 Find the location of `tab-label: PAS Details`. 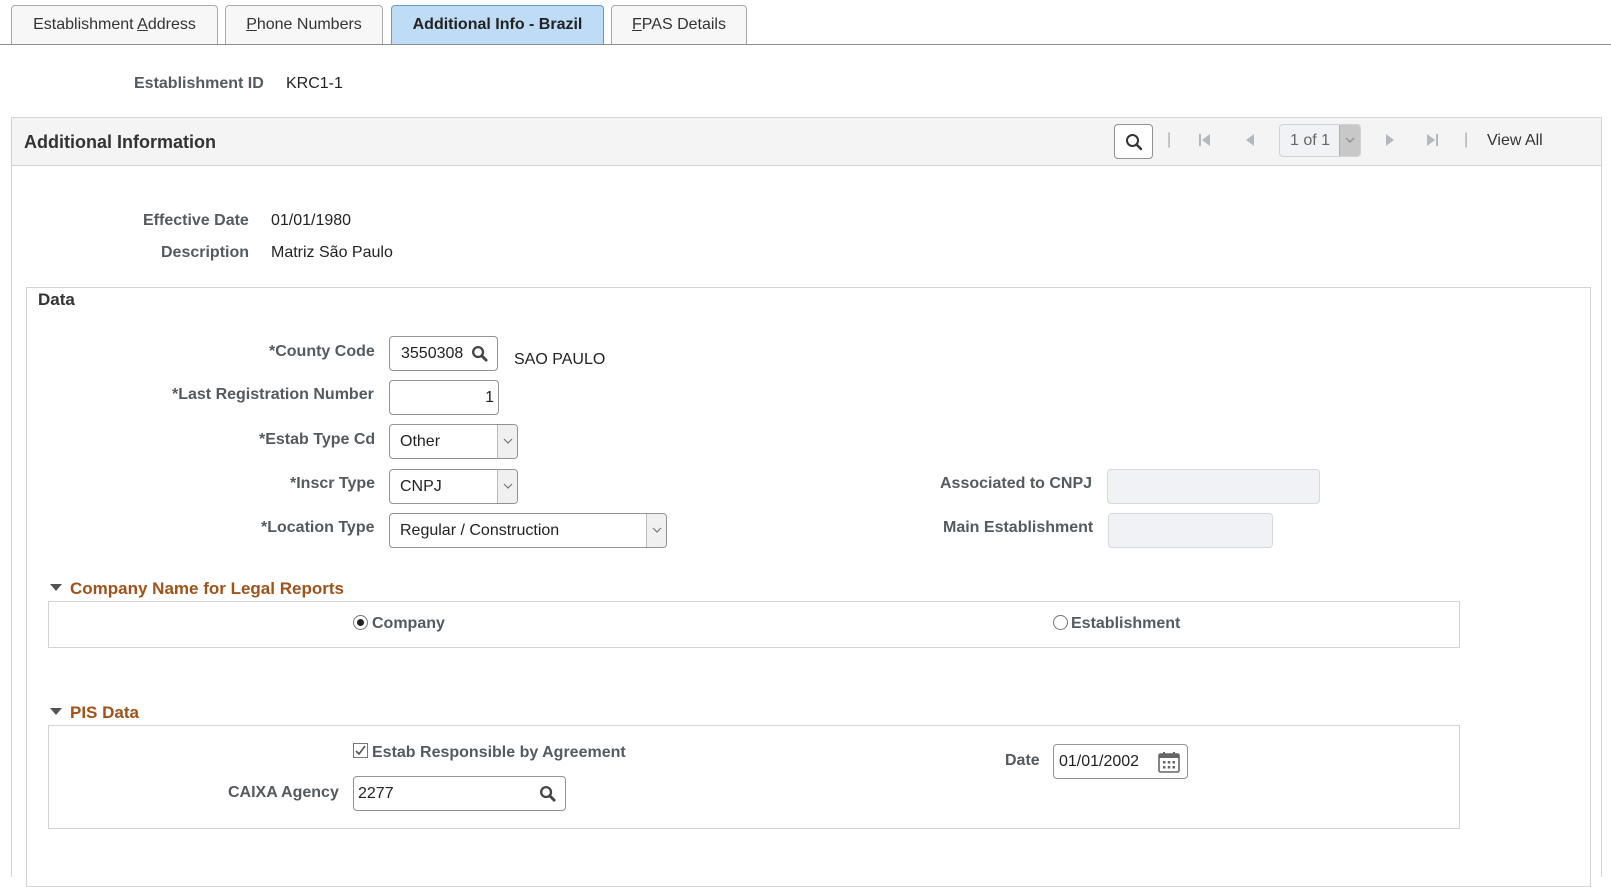

tab-label: PAS Details is located at coordinates (683, 24).